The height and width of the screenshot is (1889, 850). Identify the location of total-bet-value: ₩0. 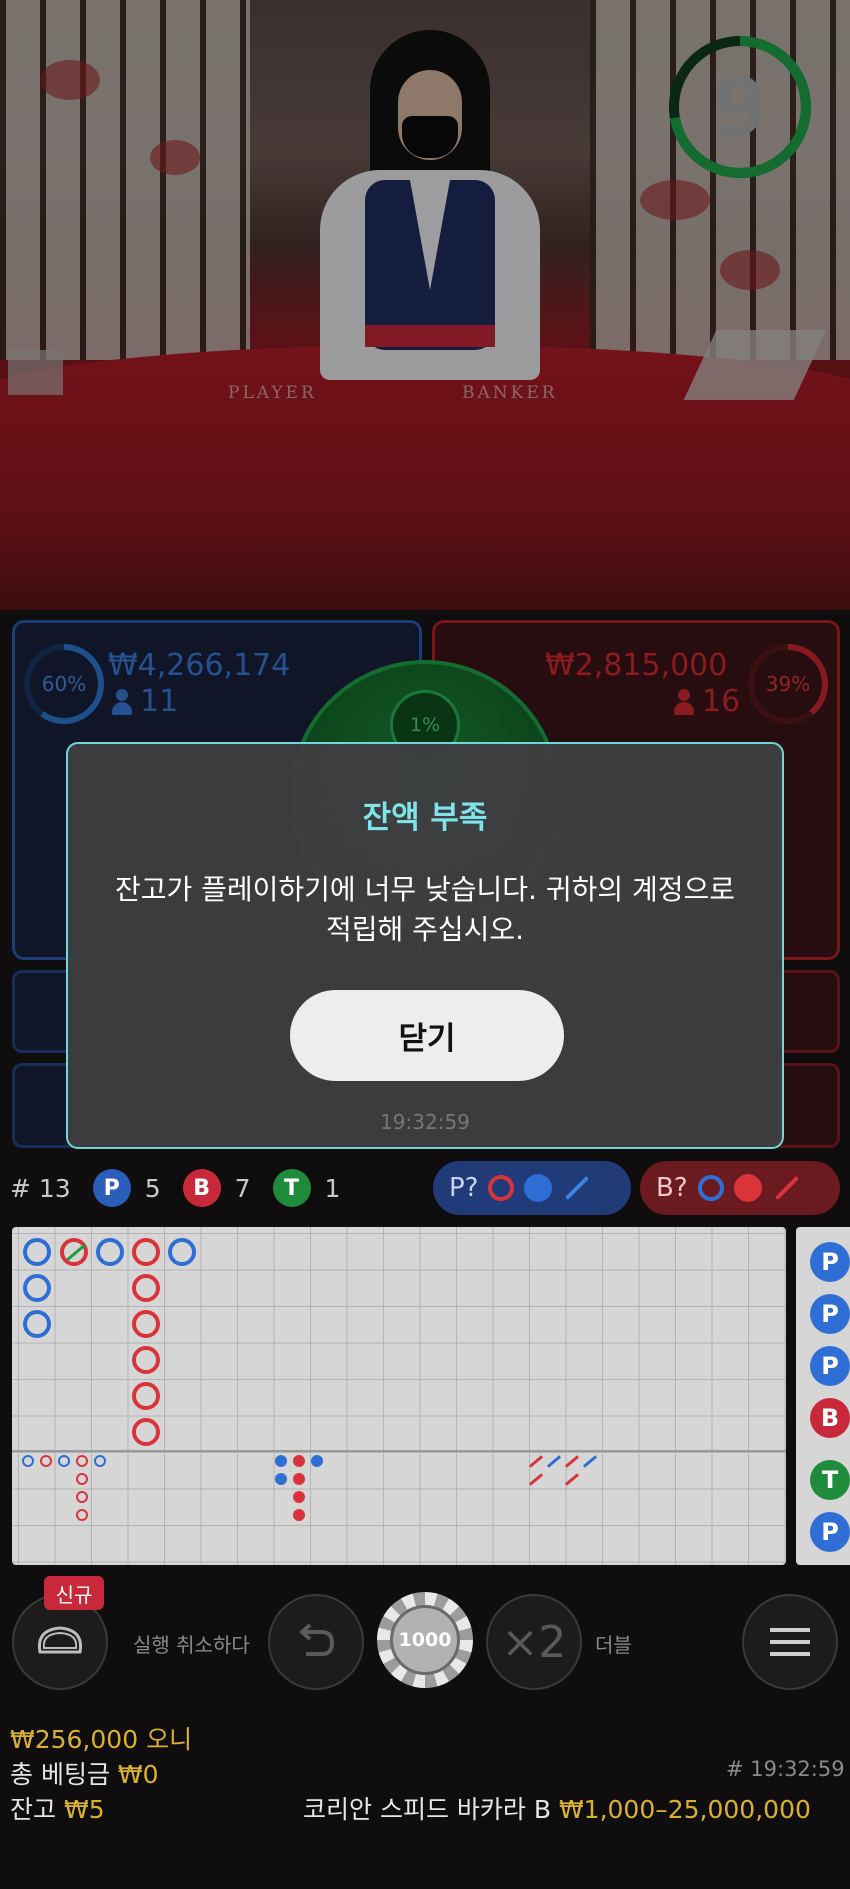
(138, 1774).